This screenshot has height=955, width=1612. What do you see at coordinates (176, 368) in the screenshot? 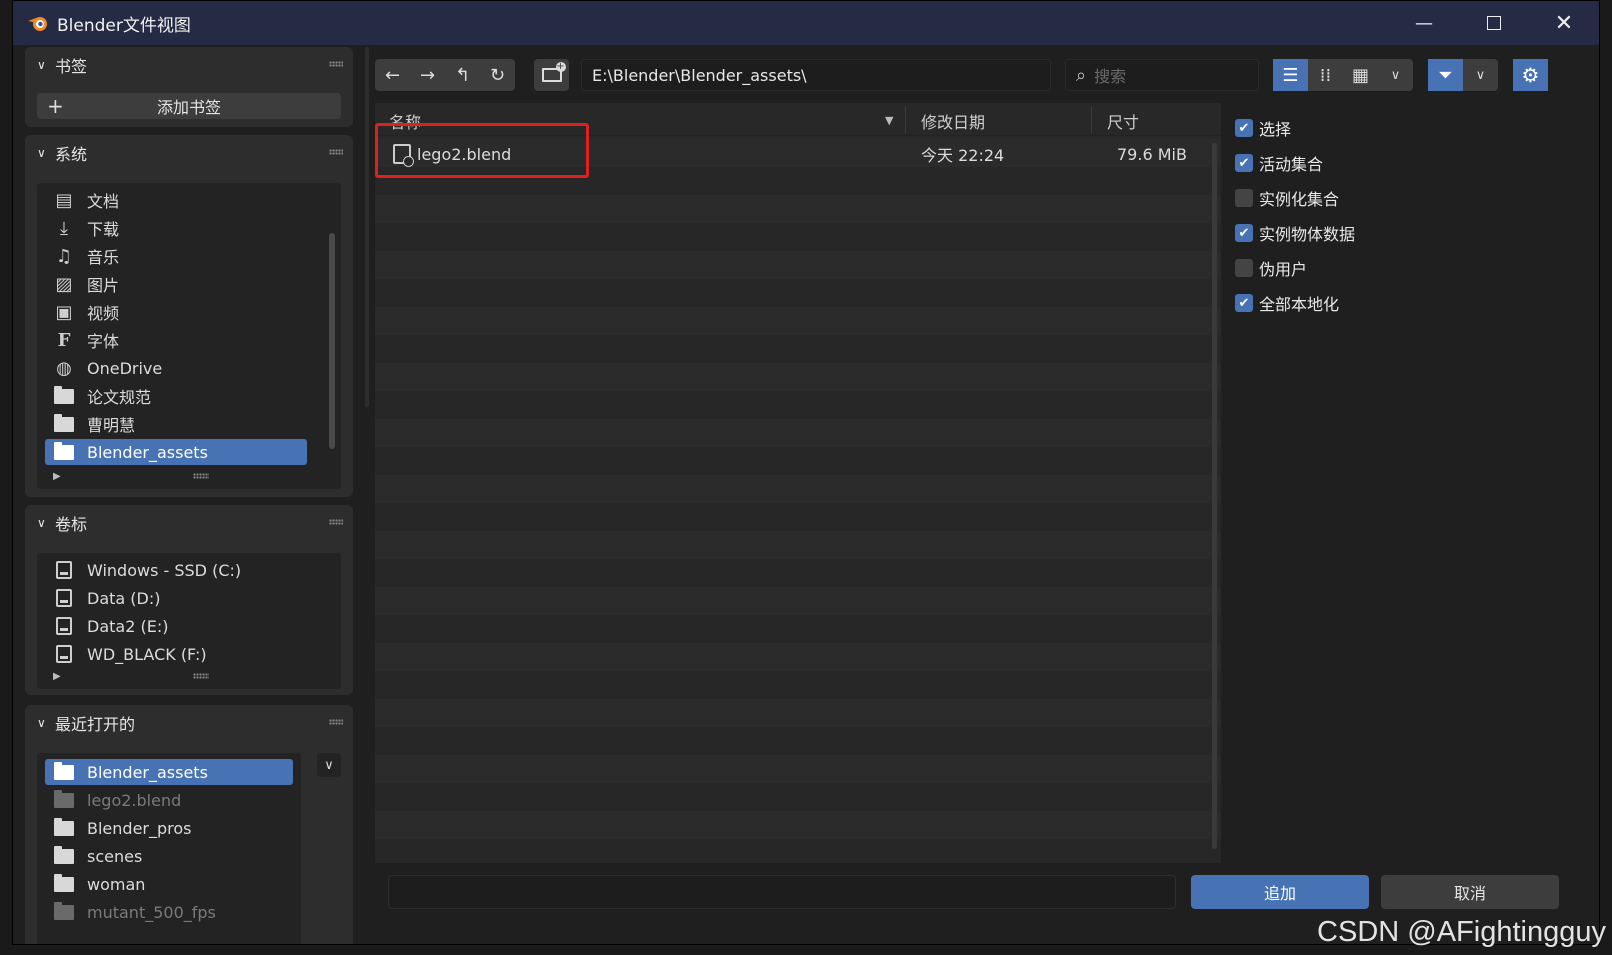
I see `system-item-onedrive: ◍ OneDrive` at bounding box center [176, 368].